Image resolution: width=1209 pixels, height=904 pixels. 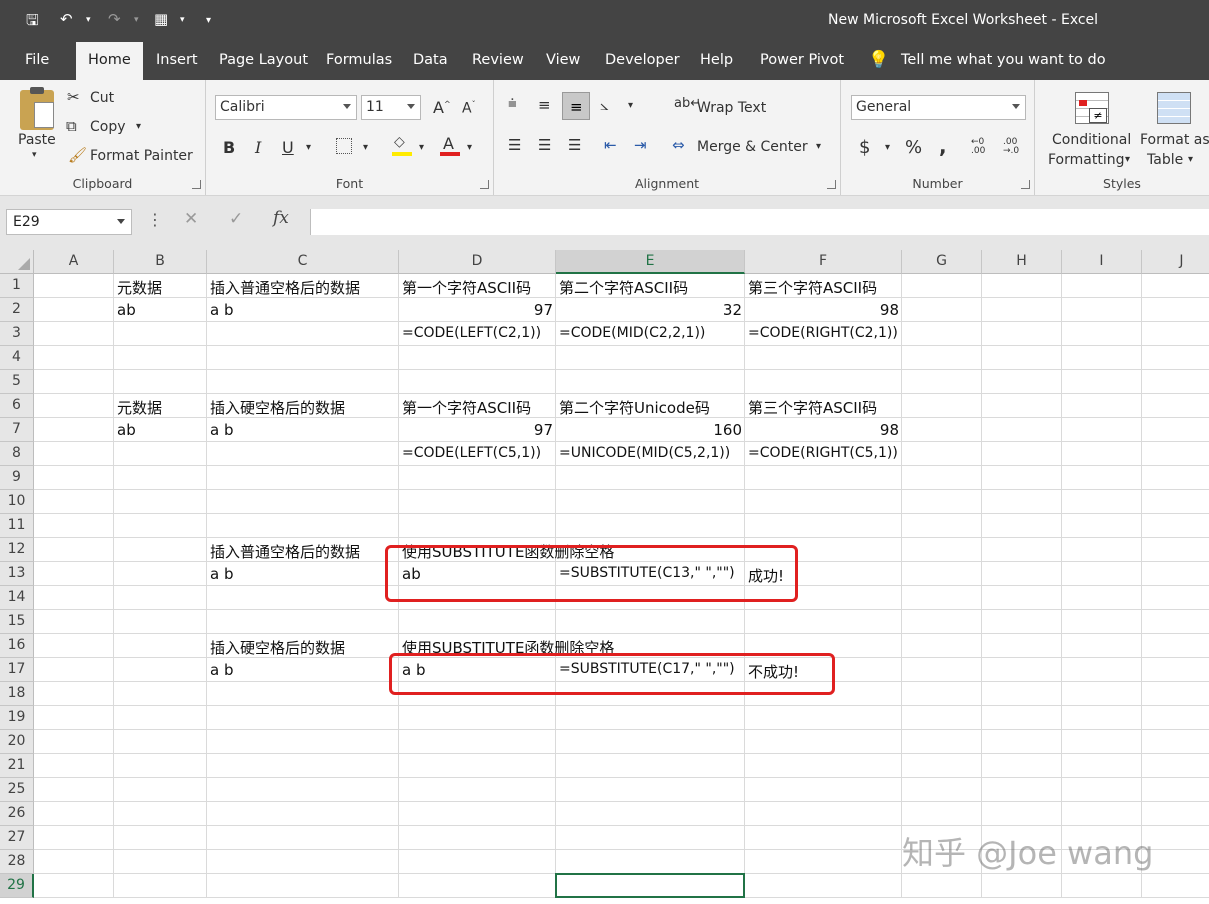 What do you see at coordinates (17, 598) in the screenshot?
I see `row-header-14: 14` at bounding box center [17, 598].